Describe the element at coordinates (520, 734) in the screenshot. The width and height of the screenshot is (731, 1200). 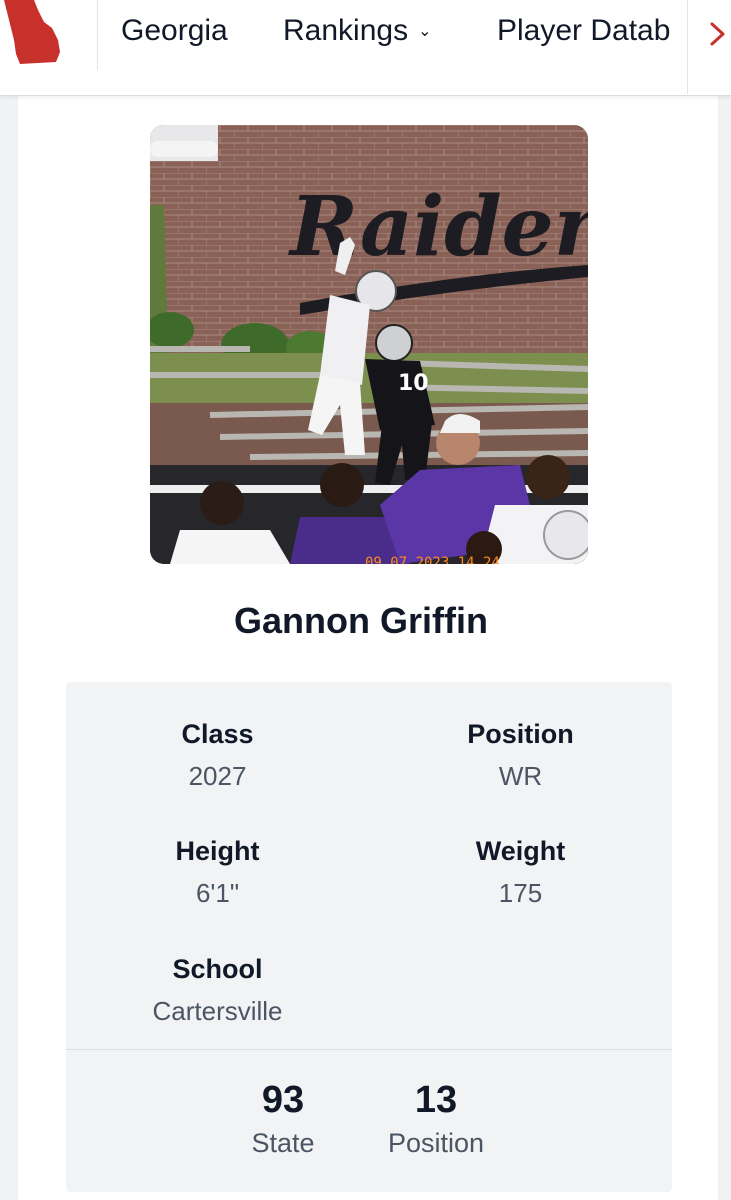
I see `info-position-label: Position` at that location.